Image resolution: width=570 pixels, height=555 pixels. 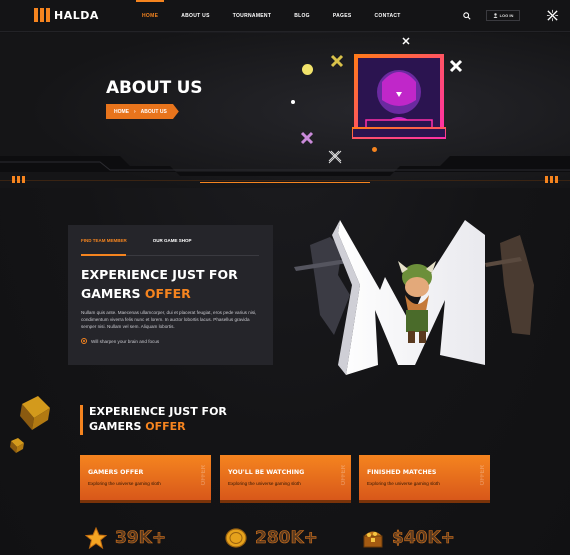 I want to click on feature-title: GAMERS OFFER, so click(x=116, y=472).